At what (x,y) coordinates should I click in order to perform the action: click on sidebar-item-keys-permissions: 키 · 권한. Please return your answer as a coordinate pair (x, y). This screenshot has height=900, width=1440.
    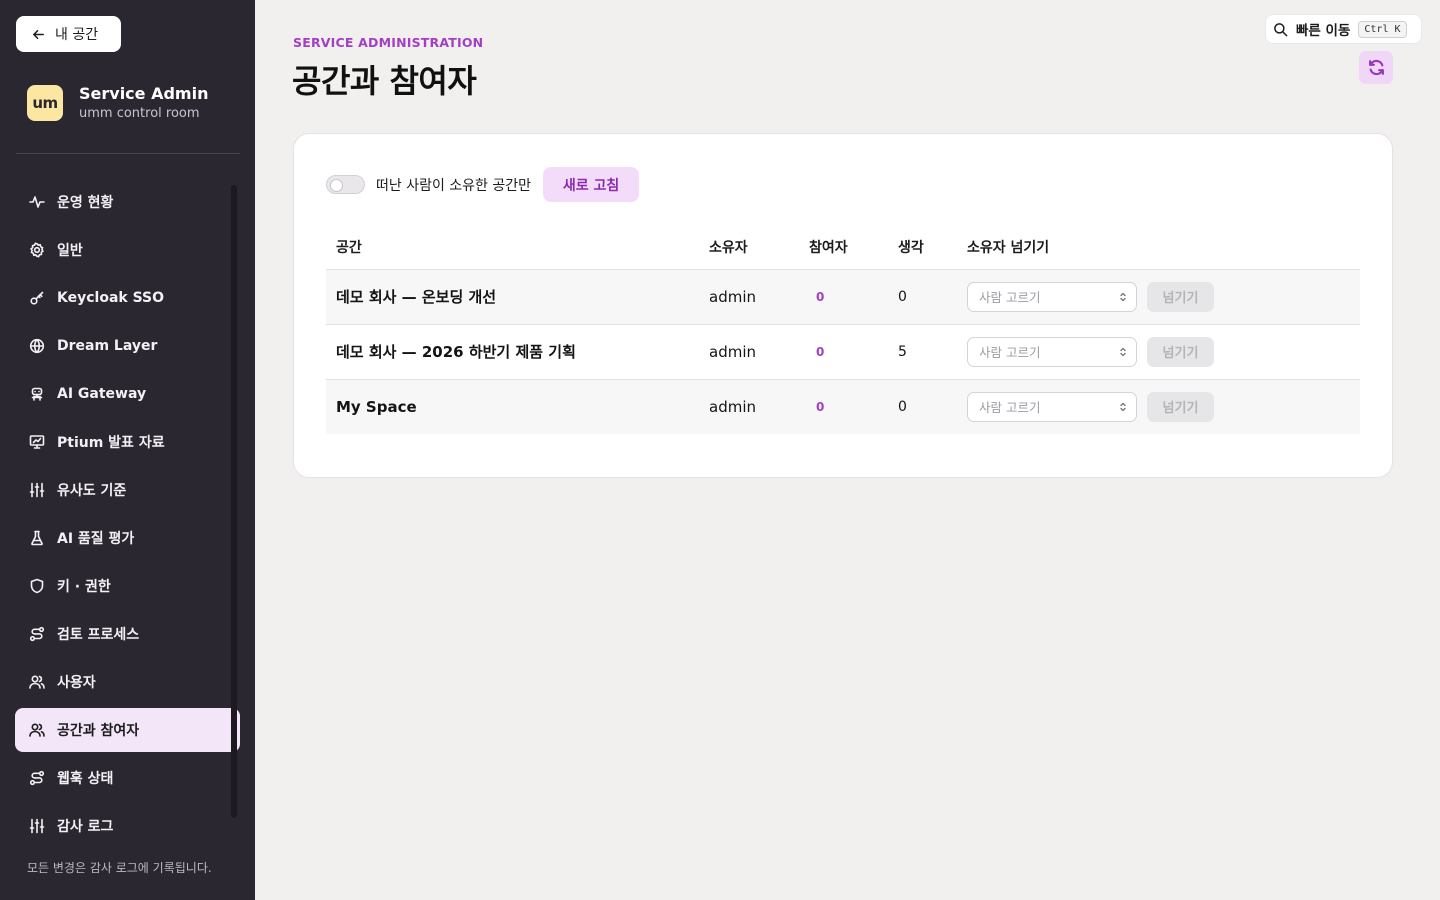
    Looking at the image, I should click on (127, 586).